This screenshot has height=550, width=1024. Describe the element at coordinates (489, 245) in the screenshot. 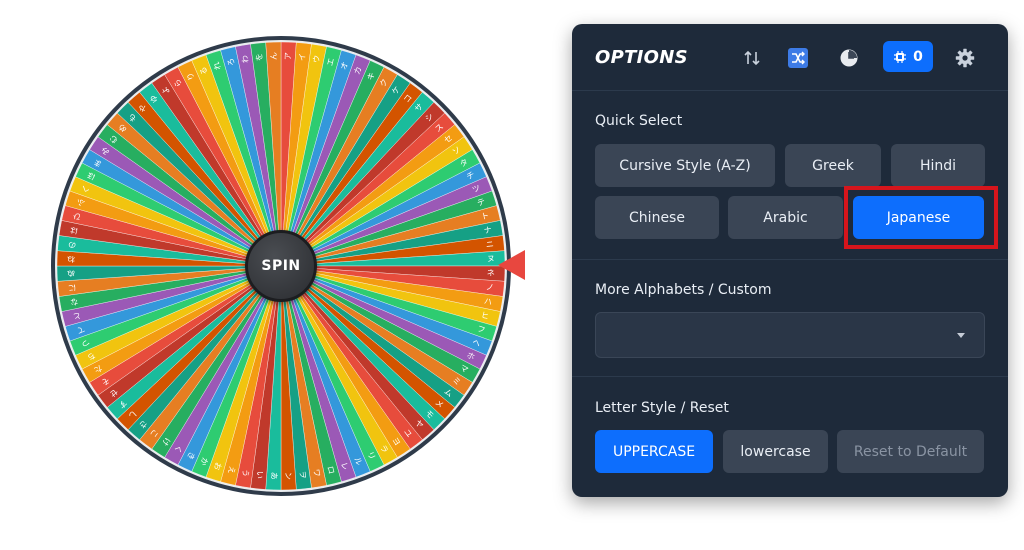

I see `wheel-letter: ニ` at that location.